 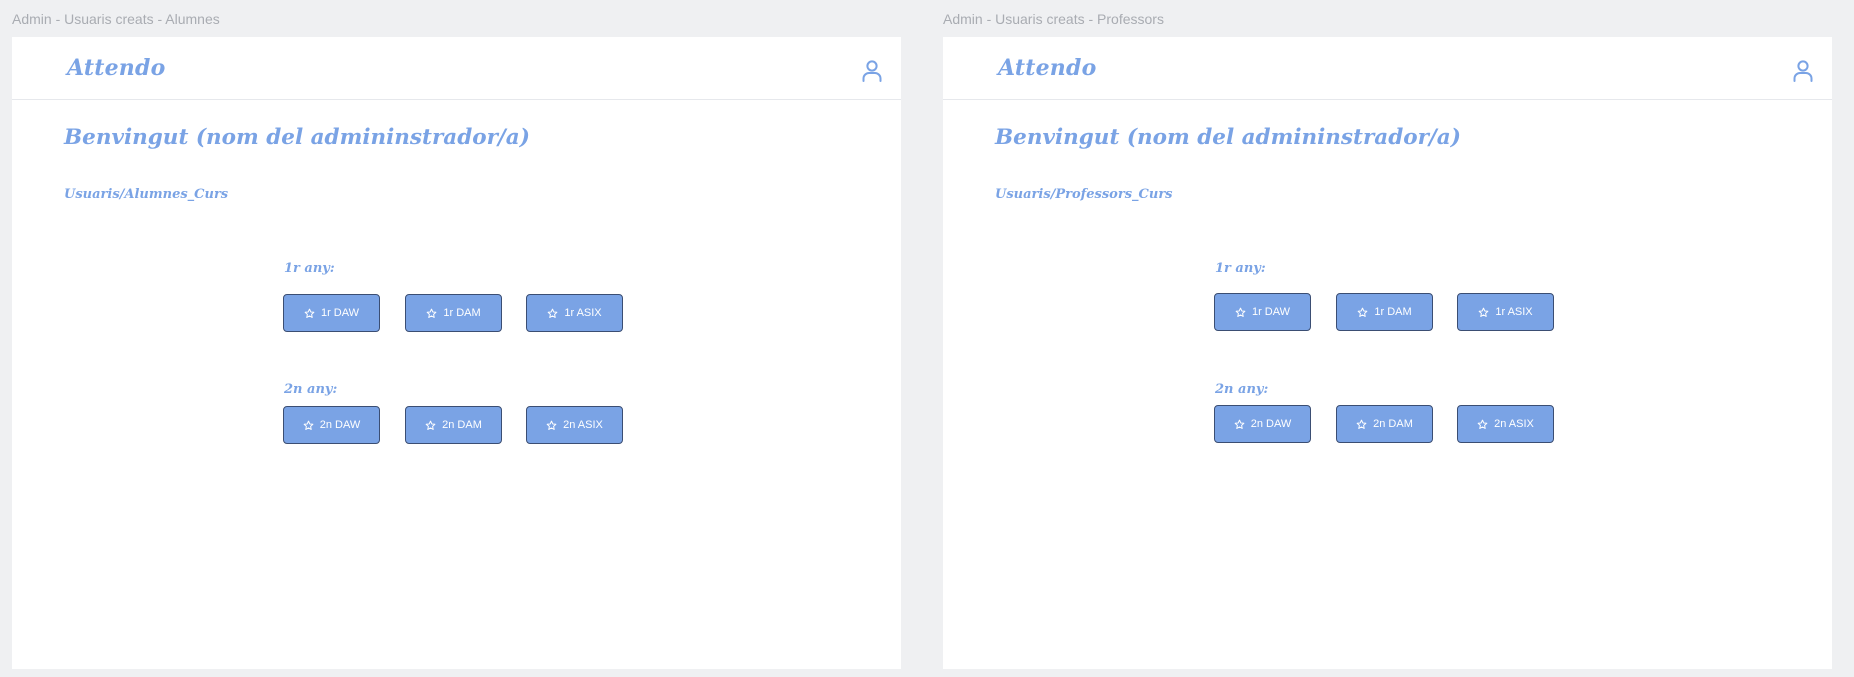 What do you see at coordinates (1053, 19) in the screenshot?
I see `frame-label-professors: Admin - Usuaris creats - Professors` at bounding box center [1053, 19].